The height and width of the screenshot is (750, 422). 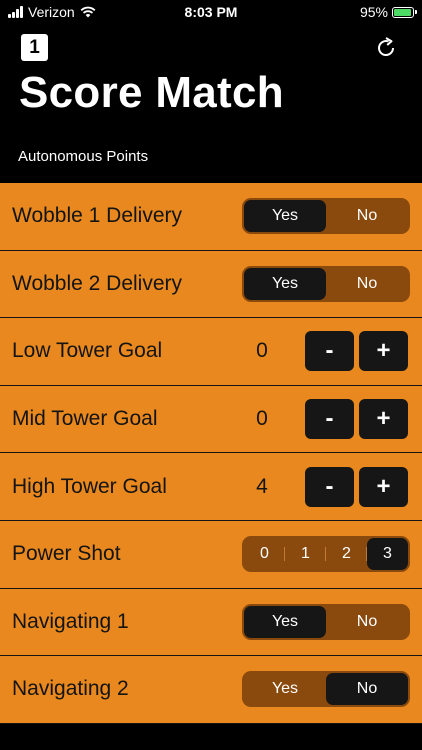 What do you see at coordinates (89, 486) in the screenshot?
I see `row-label: High Tower Goal` at bounding box center [89, 486].